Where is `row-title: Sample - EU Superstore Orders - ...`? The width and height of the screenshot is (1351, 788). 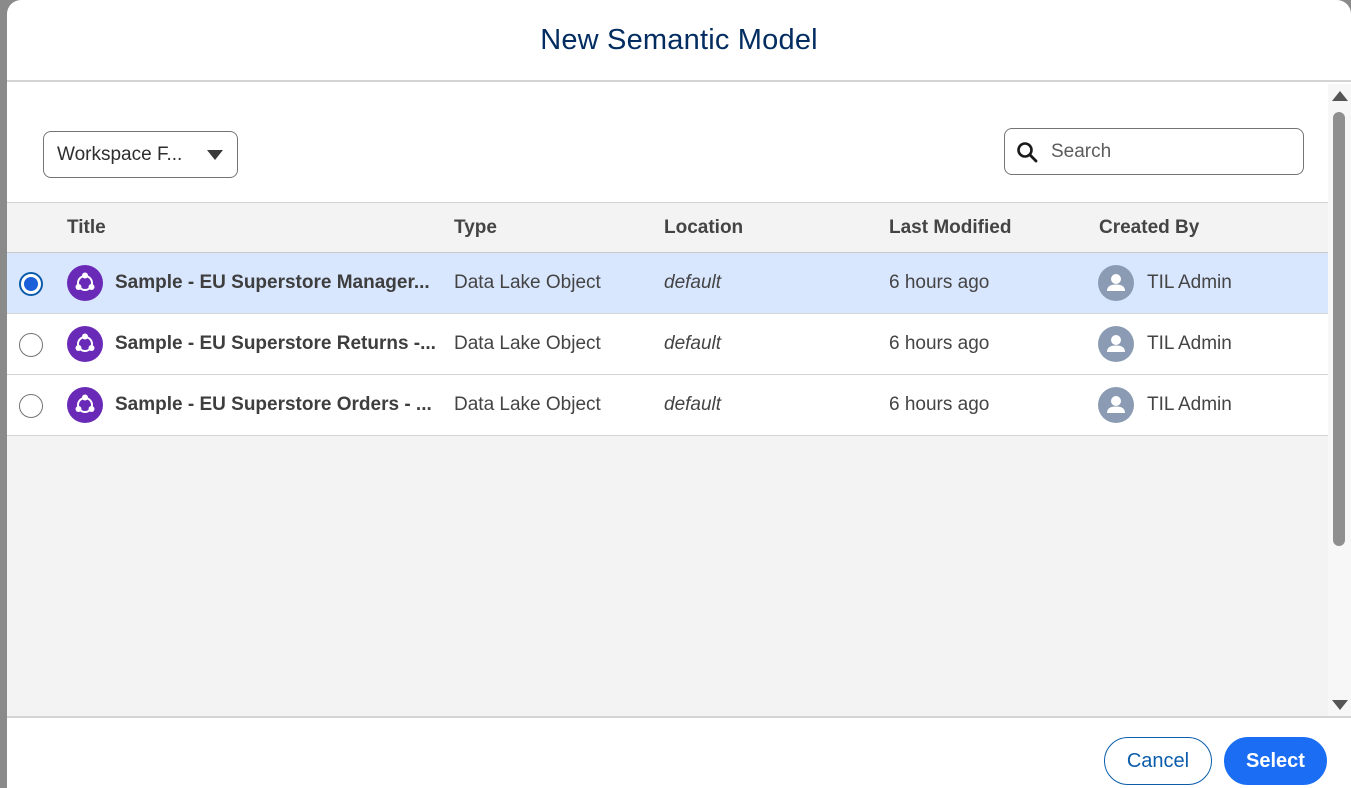 row-title: Sample - EU Superstore Orders - ... is located at coordinates (273, 405).